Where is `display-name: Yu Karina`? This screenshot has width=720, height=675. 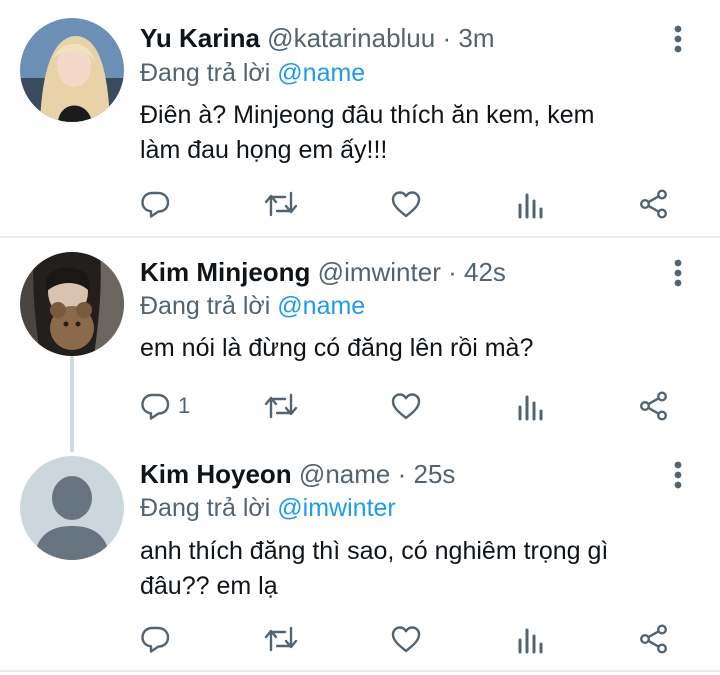 display-name: Yu Karina is located at coordinates (200, 38).